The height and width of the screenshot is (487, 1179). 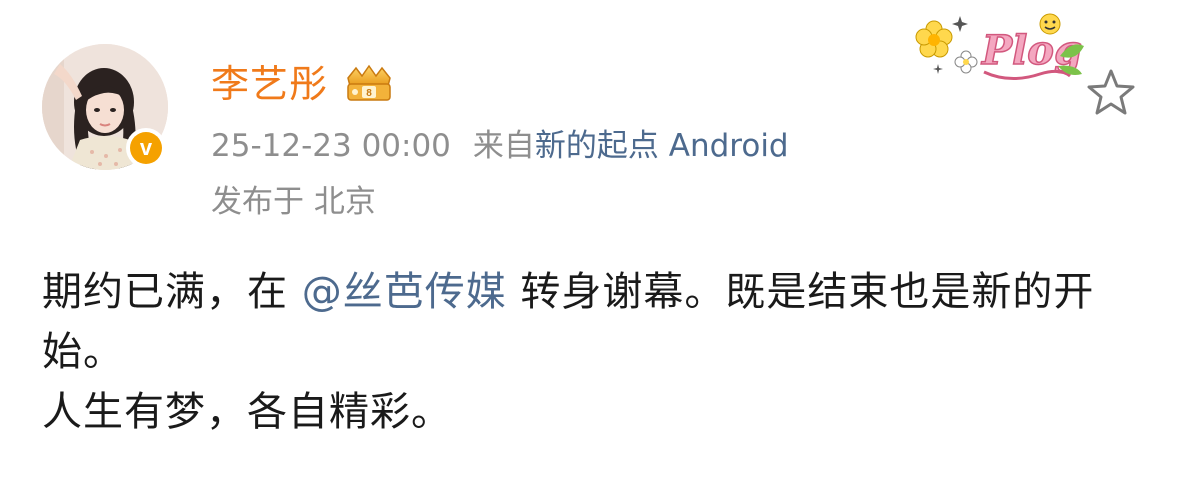 I want to click on plog-flower-sticker-icon: Plog, so click(x=999, y=46).